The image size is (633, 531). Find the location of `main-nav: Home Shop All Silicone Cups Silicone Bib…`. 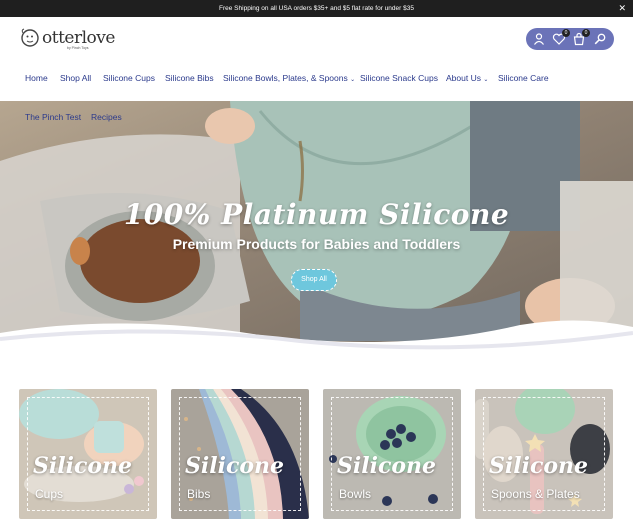

main-nav: Home Shop All Silicone Cups Silicone Bib… is located at coordinates (320, 80).